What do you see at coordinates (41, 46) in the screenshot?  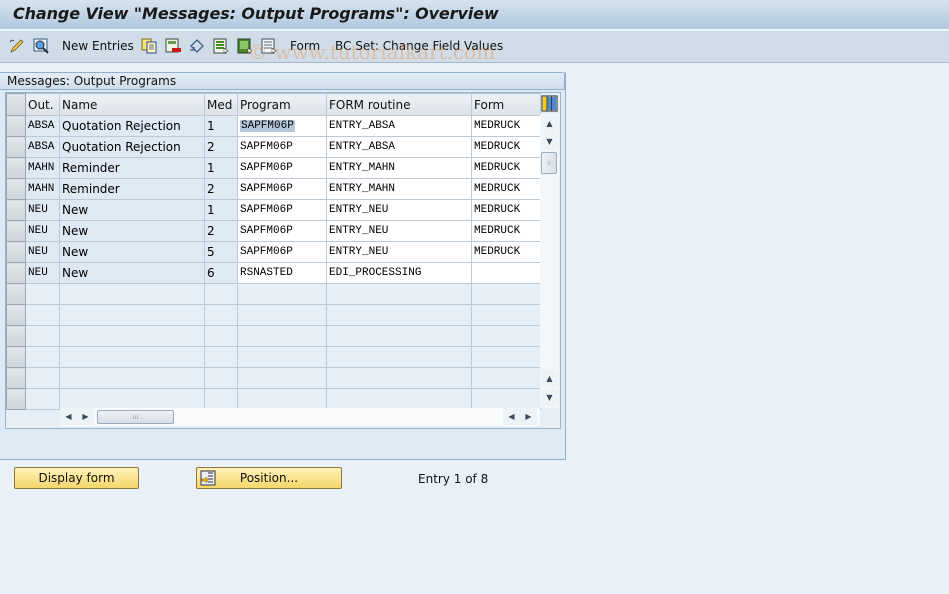 I see `display-change-icon` at bounding box center [41, 46].